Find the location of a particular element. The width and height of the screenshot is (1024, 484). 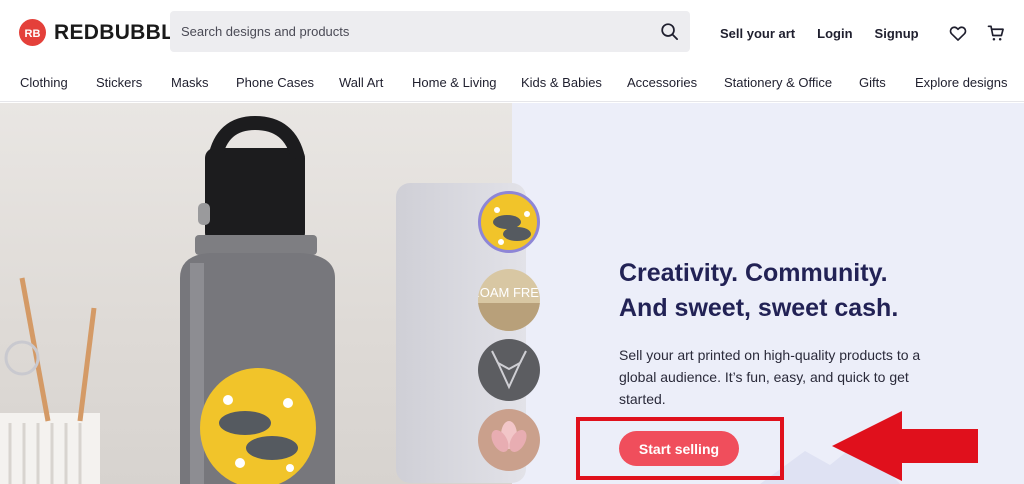

nav-item-phone-cases: Phone Cases is located at coordinates (275, 82).